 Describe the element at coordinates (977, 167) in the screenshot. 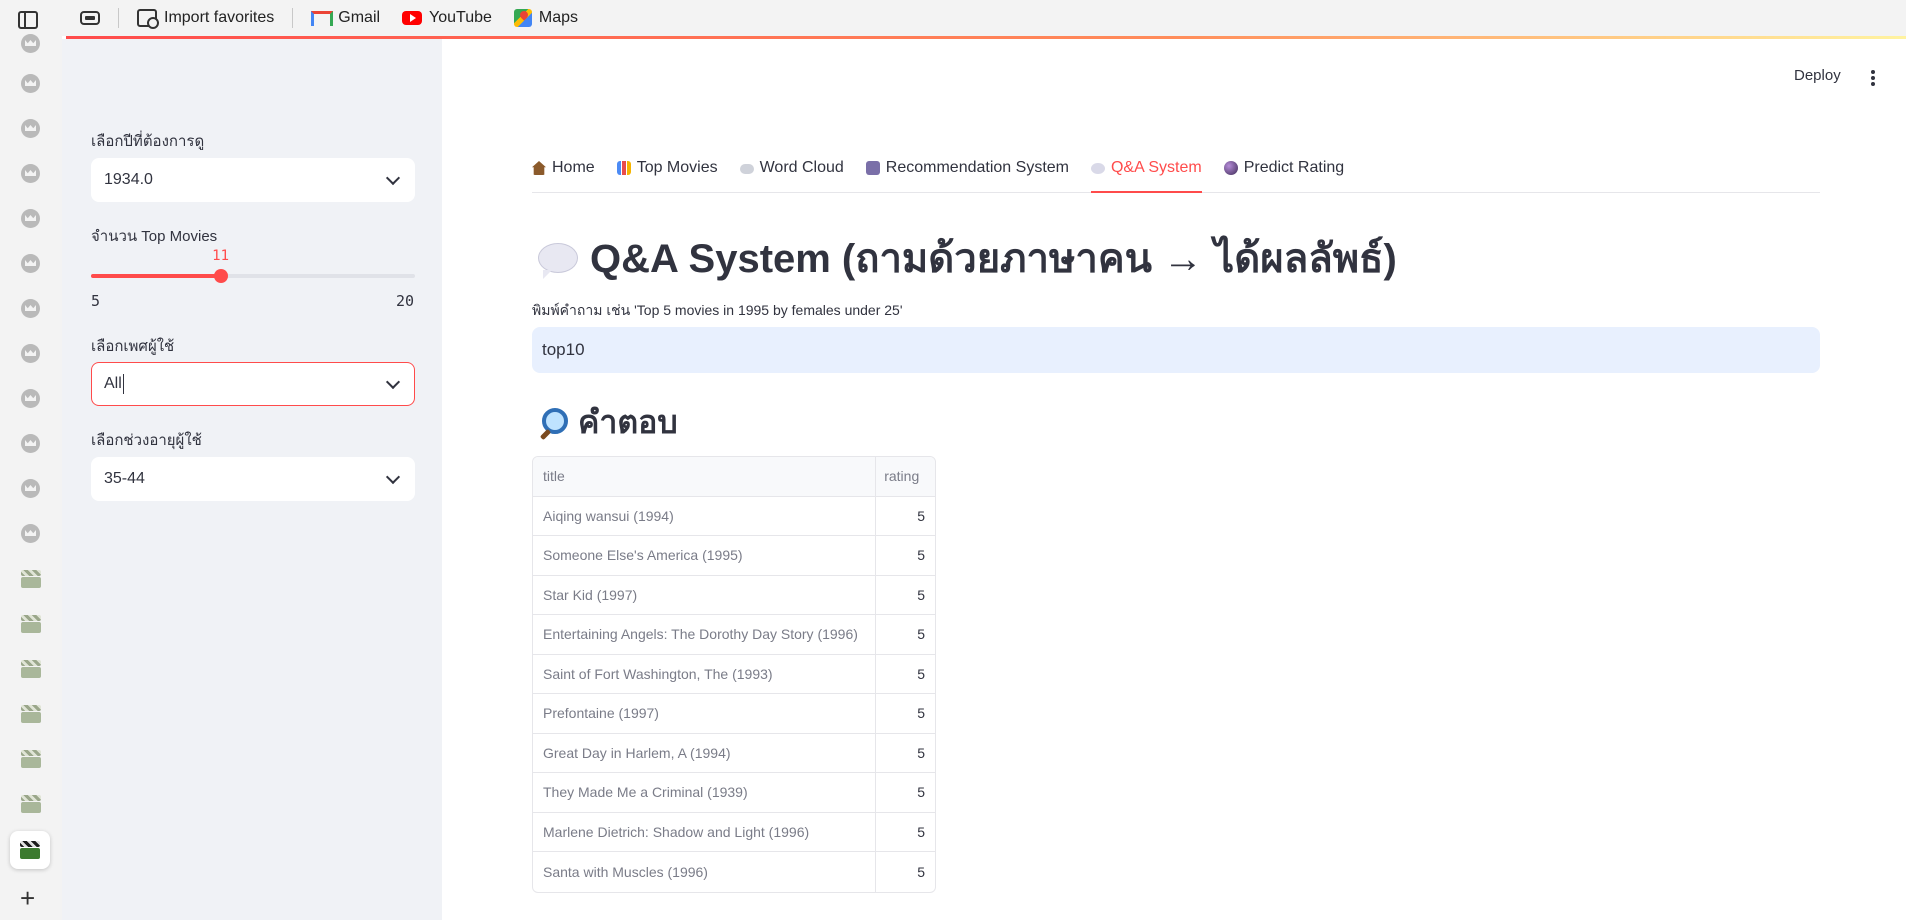

I see `tab-label: Recommendation System` at that location.